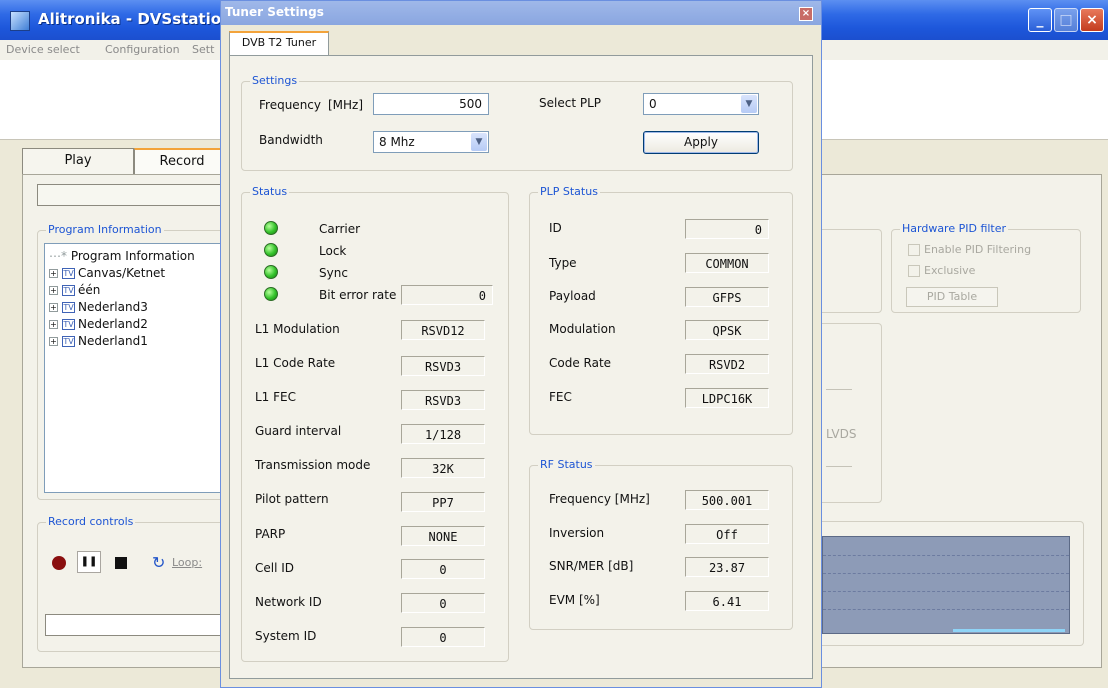 Image resolution: width=1108 pixels, height=688 pixels. I want to click on exclusive-checkbox: Exclusive, so click(941, 270).